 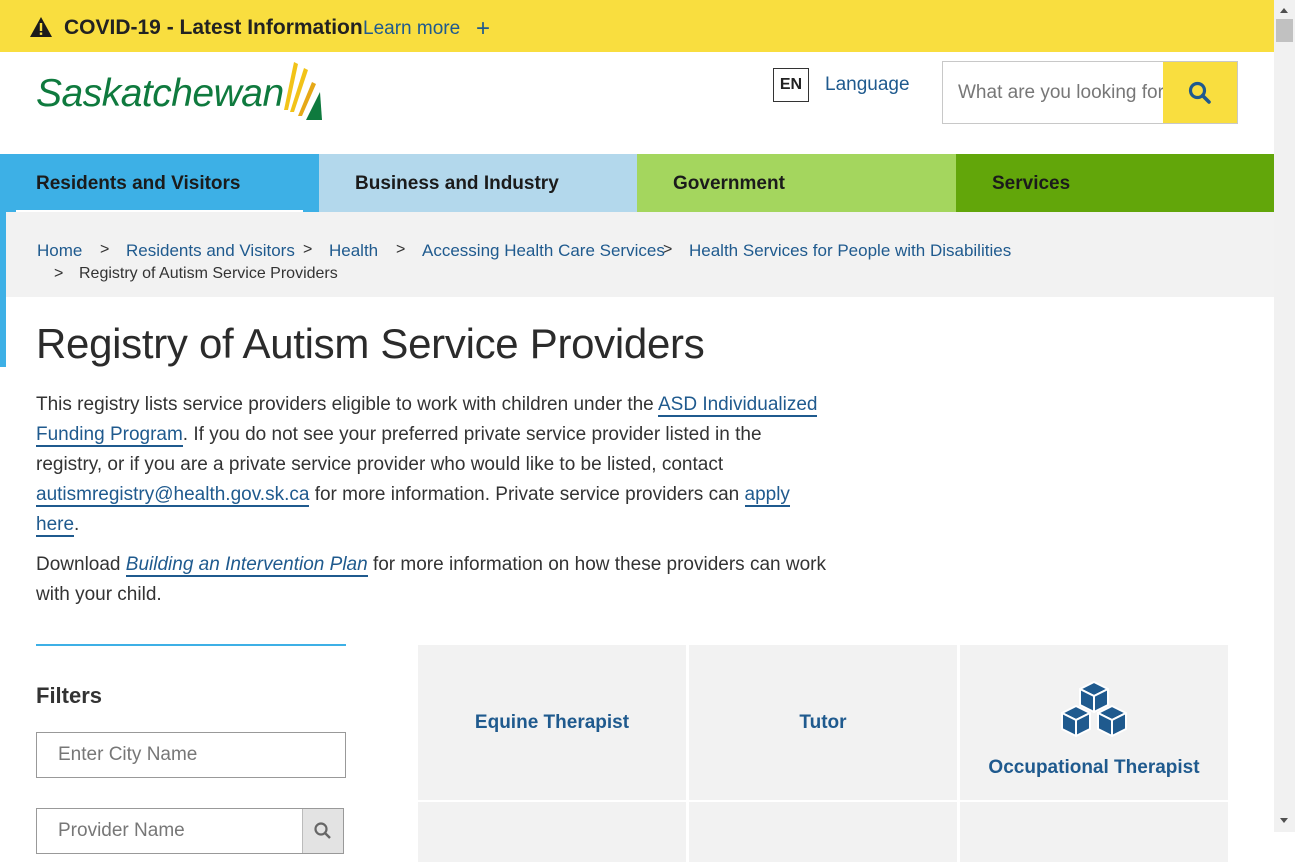 I want to click on wheat-sheaf-icon, so click(x=303, y=91).